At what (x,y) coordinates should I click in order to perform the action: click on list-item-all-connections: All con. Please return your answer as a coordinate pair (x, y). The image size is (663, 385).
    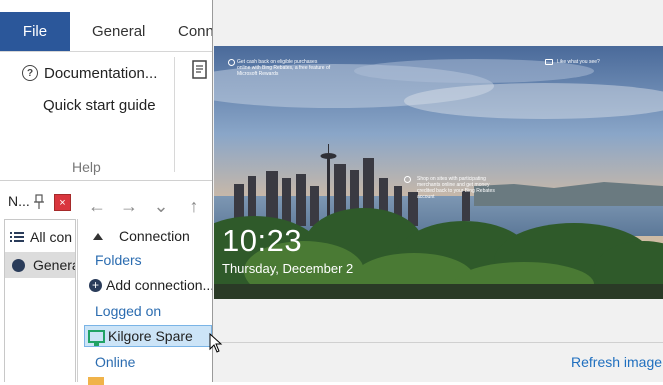
    Looking at the image, I should click on (43, 237).